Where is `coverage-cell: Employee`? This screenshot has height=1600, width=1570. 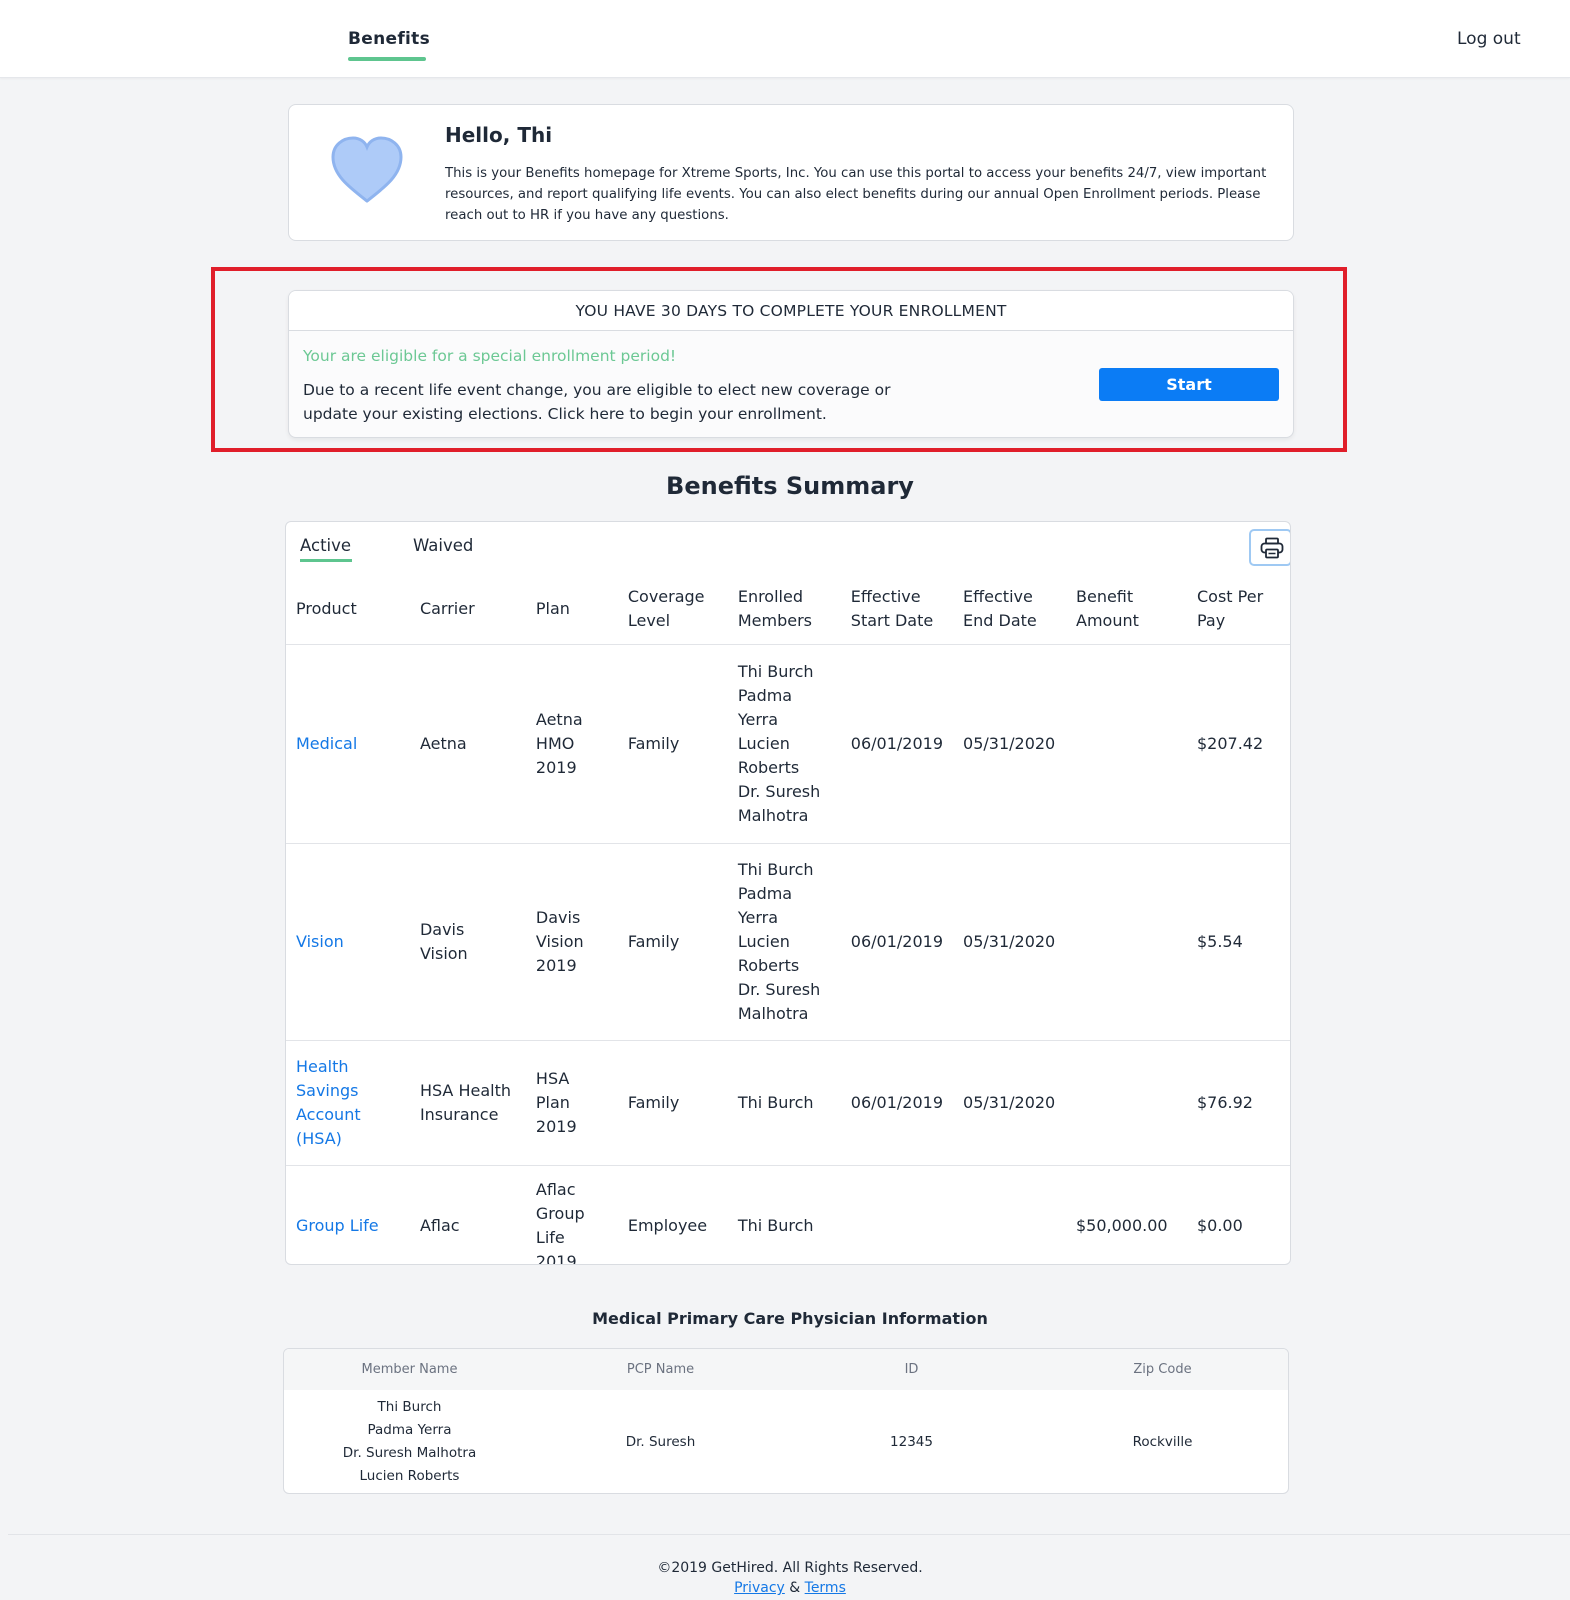 coverage-cell: Employee is located at coordinates (667, 1225).